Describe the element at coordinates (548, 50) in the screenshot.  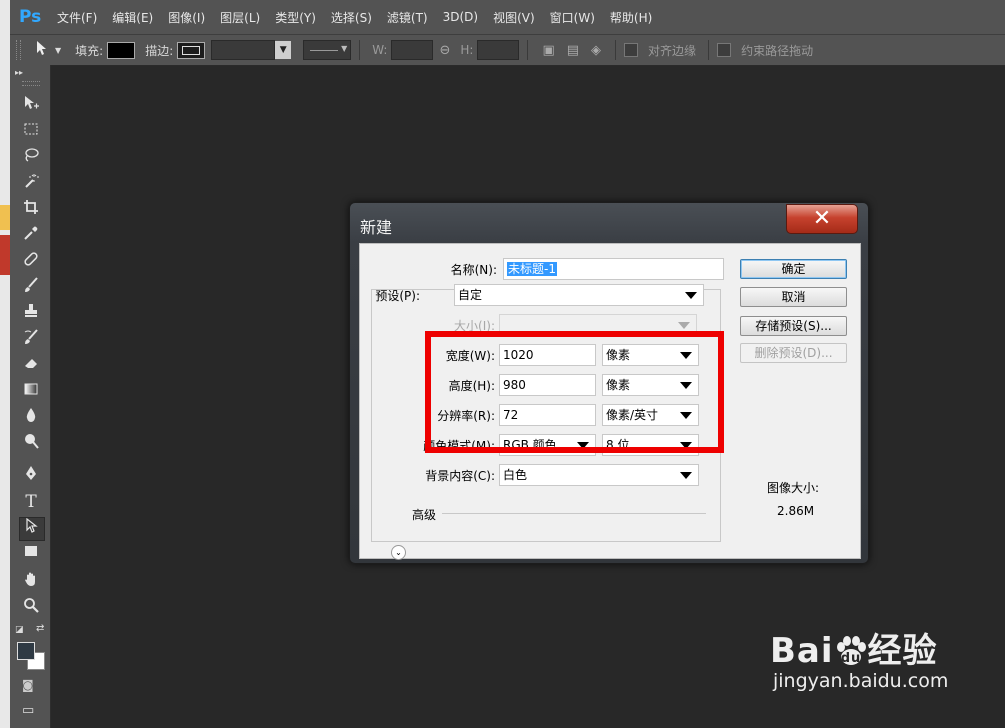
I see `path-operations-icon: ▣` at that location.